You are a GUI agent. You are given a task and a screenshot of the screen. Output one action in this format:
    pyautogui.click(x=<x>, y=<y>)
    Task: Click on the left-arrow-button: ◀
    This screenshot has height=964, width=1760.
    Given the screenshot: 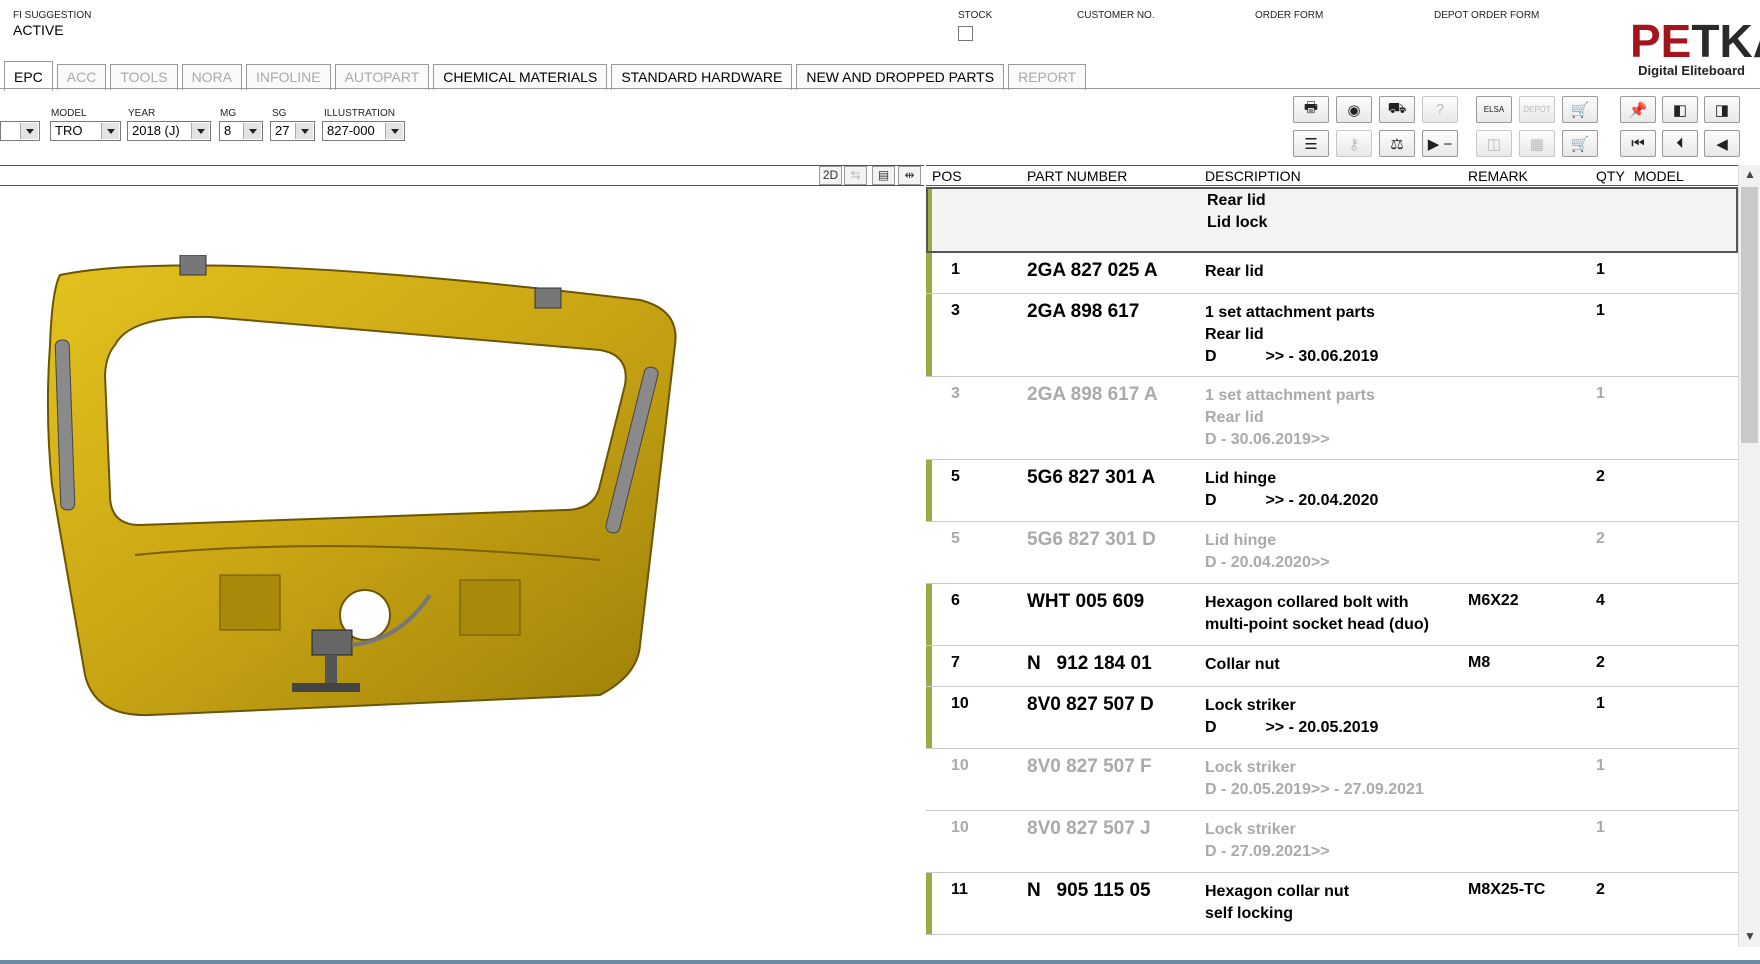 What is the action you would take?
    pyautogui.click(x=1722, y=143)
    